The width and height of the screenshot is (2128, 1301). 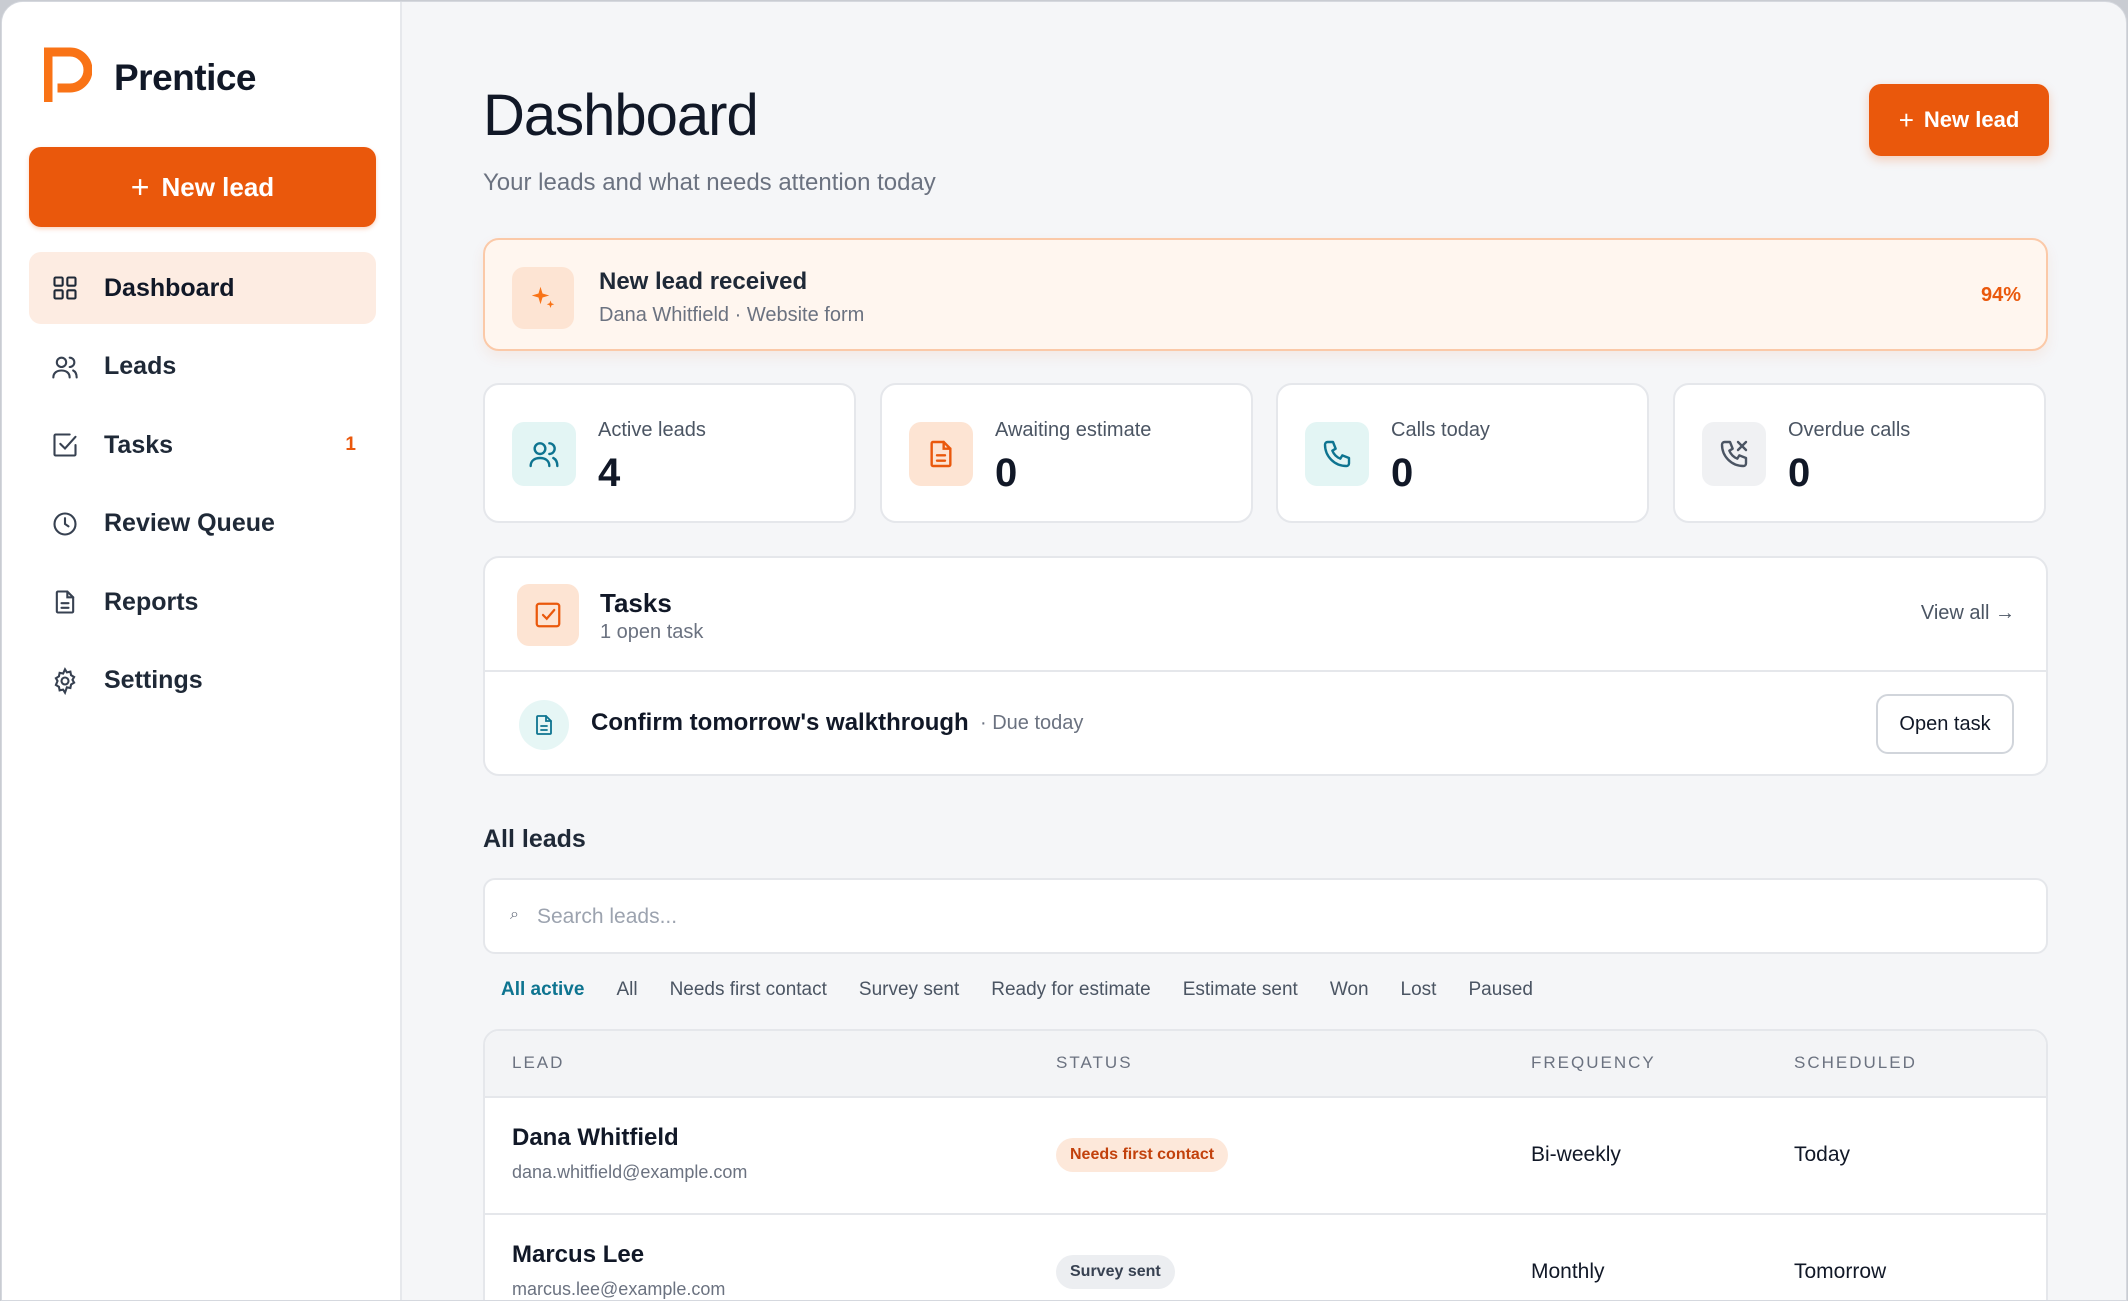 What do you see at coordinates (595, 1137) in the screenshot?
I see `lead-name: Dana Whitfield` at bounding box center [595, 1137].